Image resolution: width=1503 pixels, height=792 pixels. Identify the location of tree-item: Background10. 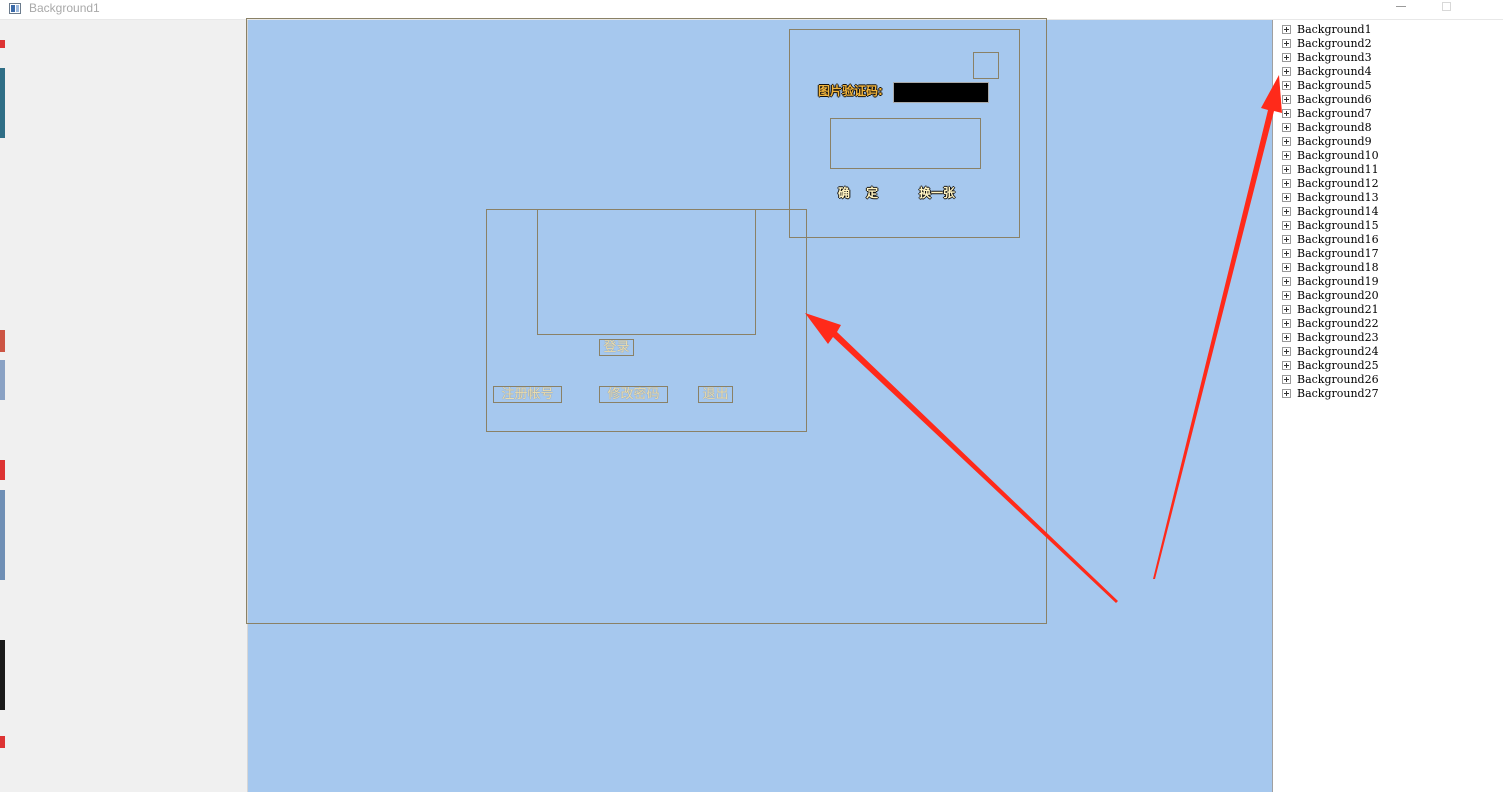
(1330, 156).